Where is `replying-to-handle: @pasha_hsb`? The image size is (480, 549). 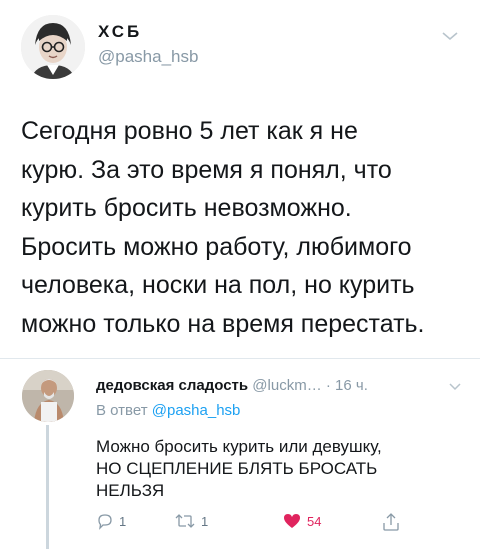
replying-to-handle: @pasha_hsb is located at coordinates (196, 410).